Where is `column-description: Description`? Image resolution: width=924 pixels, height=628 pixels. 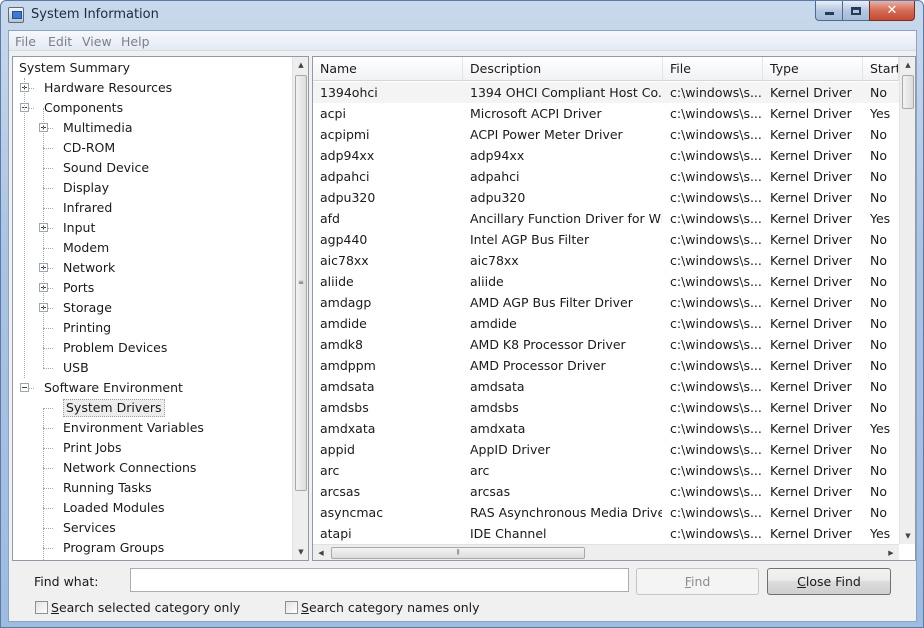
column-description: Description is located at coordinates (563, 69).